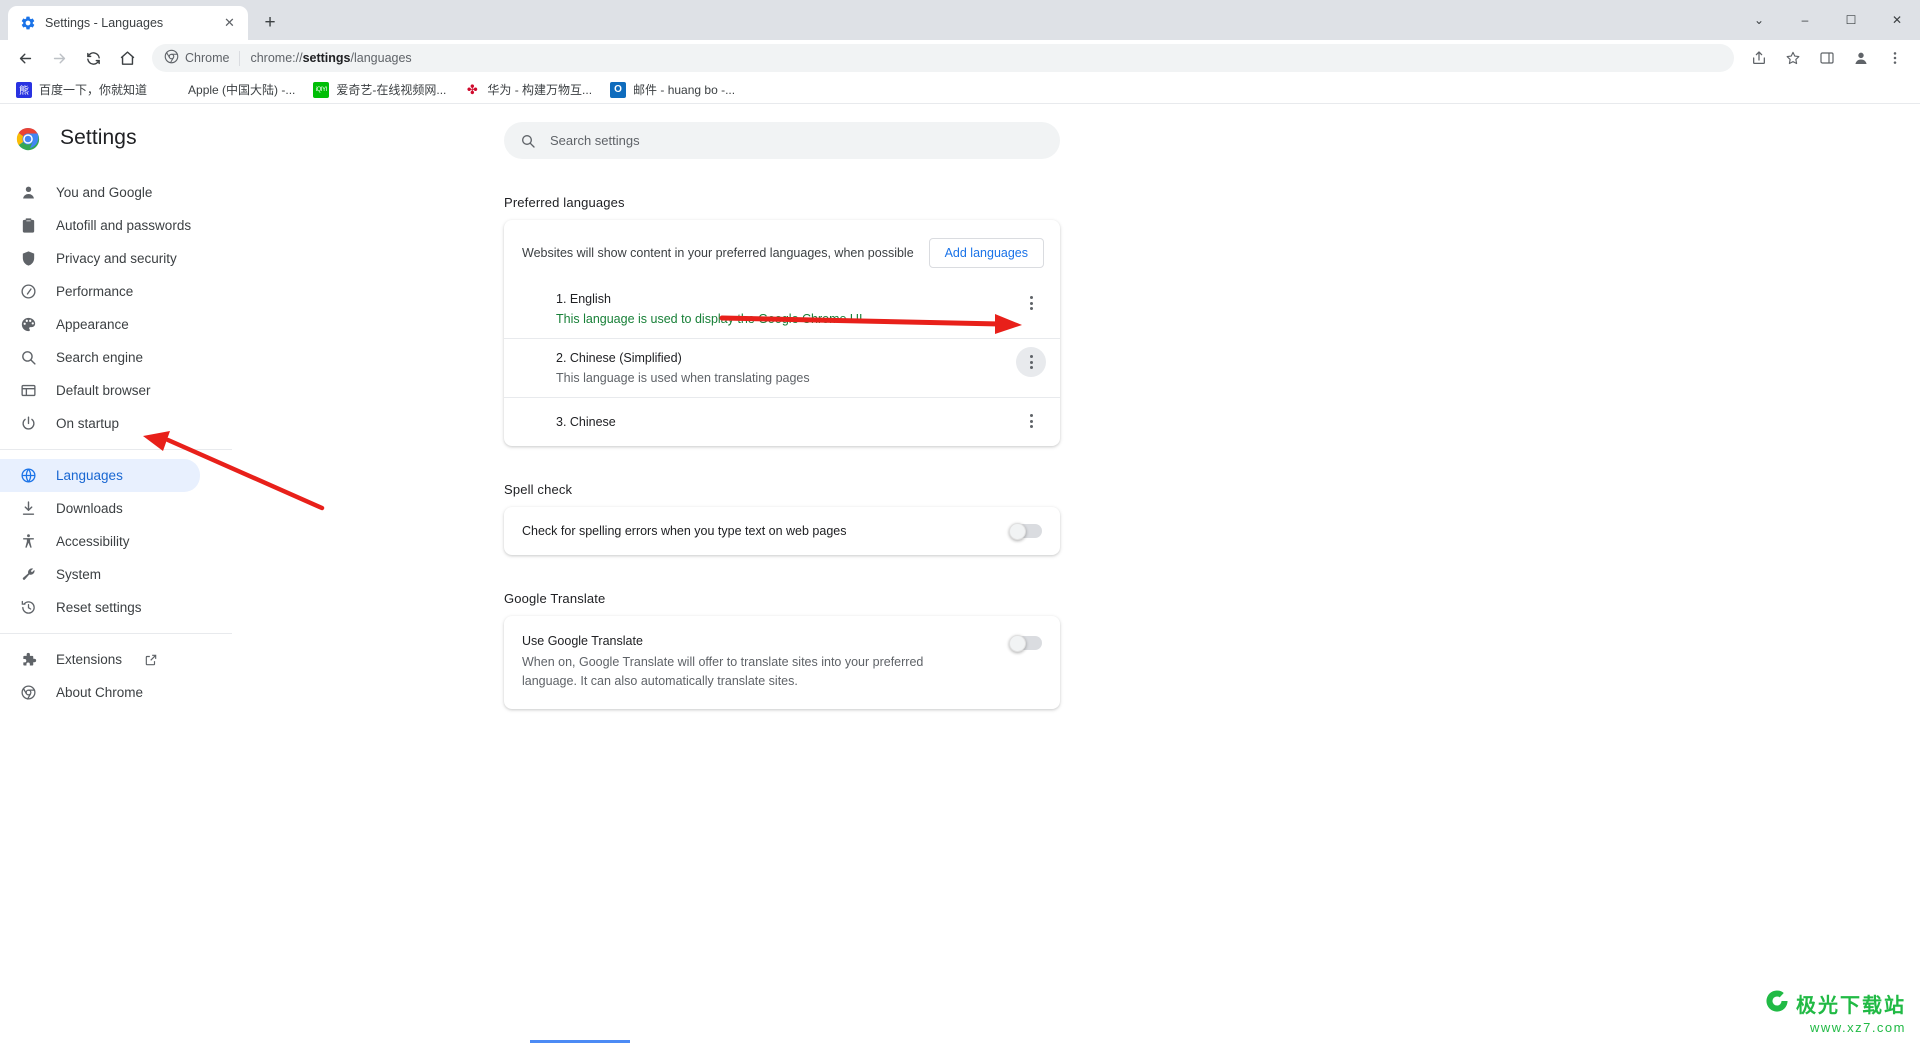 This screenshot has height=1044, width=1920. Describe the element at coordinates (1858, 1027) in the screenshot. I see `watermark-url: www.xz7.com` at that location.